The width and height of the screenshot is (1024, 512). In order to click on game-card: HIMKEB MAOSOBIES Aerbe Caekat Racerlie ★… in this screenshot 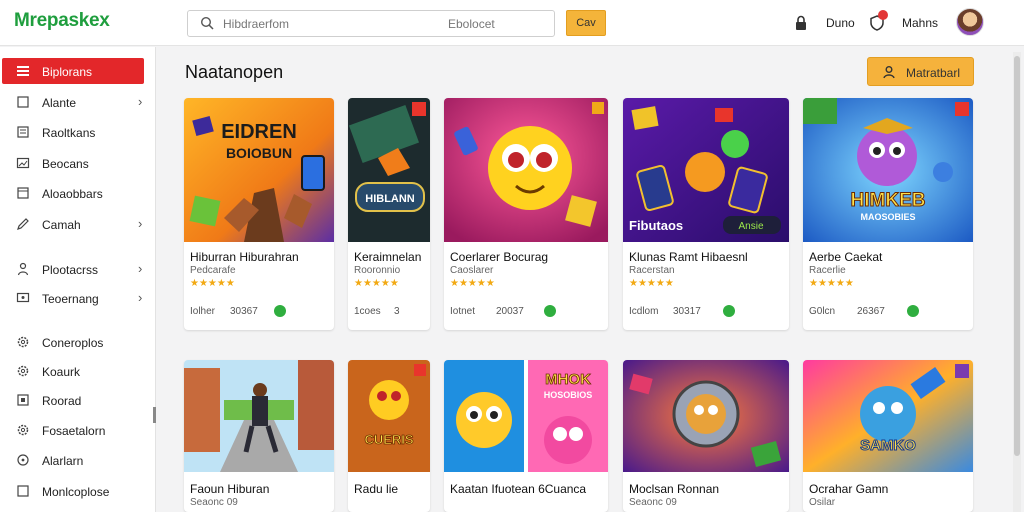, I will do `click(888, 214)`.